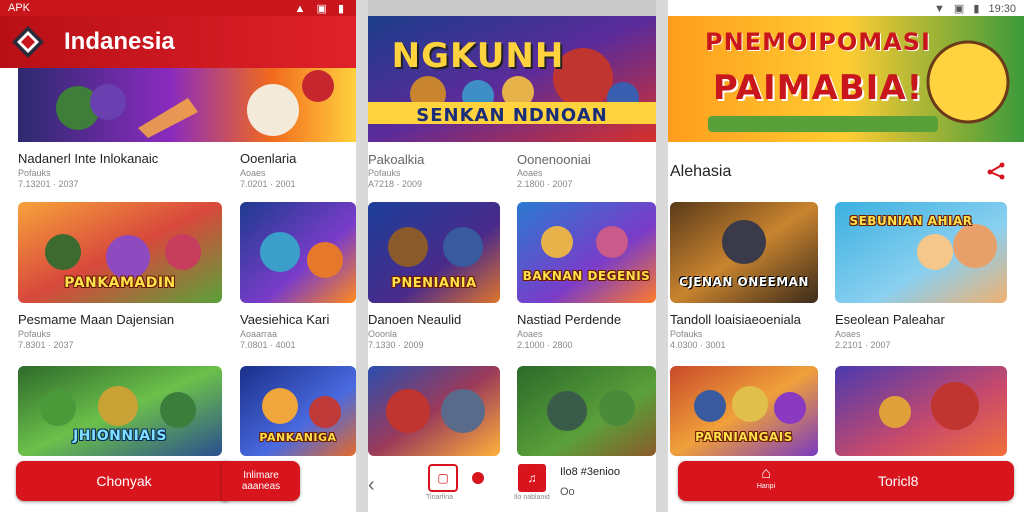 The height and width of the screenshot is (512, 1024). What do you see at coordinates (586, 276) in the screenshot?
I see `tile-caption: BAKNAN DEGENIS` at bounding box center [586, 276].